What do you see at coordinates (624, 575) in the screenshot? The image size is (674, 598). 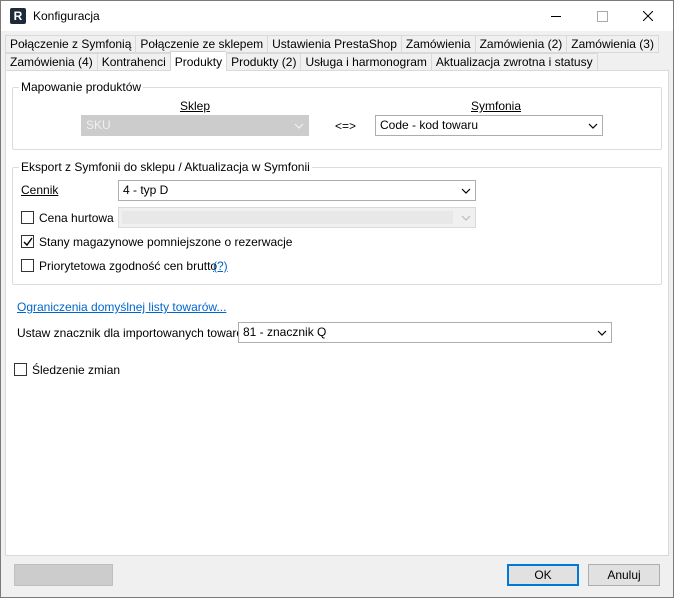 I see `cancel-button: Anuluj` at bounding box center [624, 575].